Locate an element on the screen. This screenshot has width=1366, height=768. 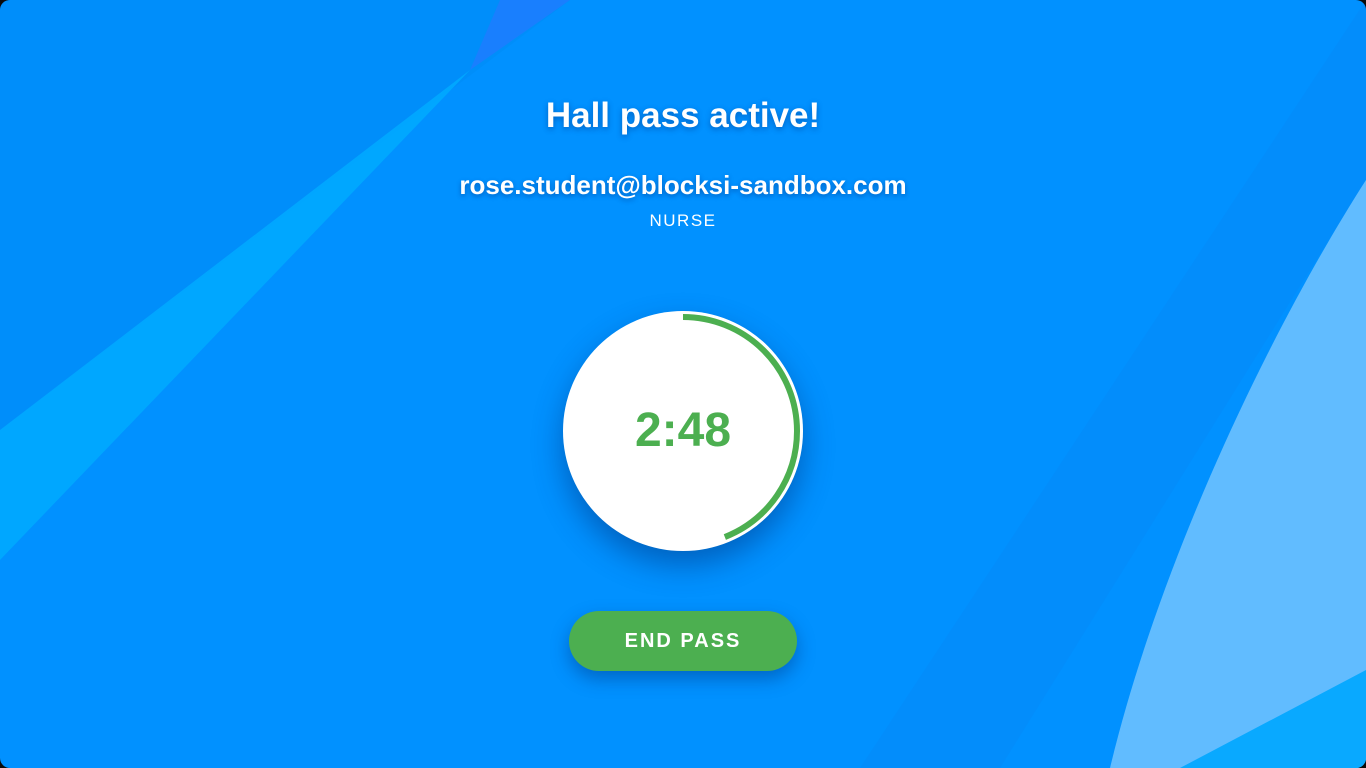
page-title: Hall pass active! is located at coordinates (683, 115).